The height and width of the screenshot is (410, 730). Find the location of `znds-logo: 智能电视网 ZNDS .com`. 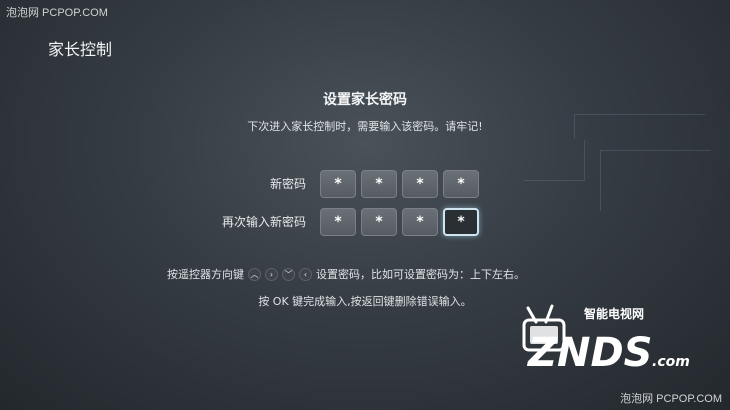

znds-logo: 智能电视网 ZNDS .com is located at coordinates (606, 340).